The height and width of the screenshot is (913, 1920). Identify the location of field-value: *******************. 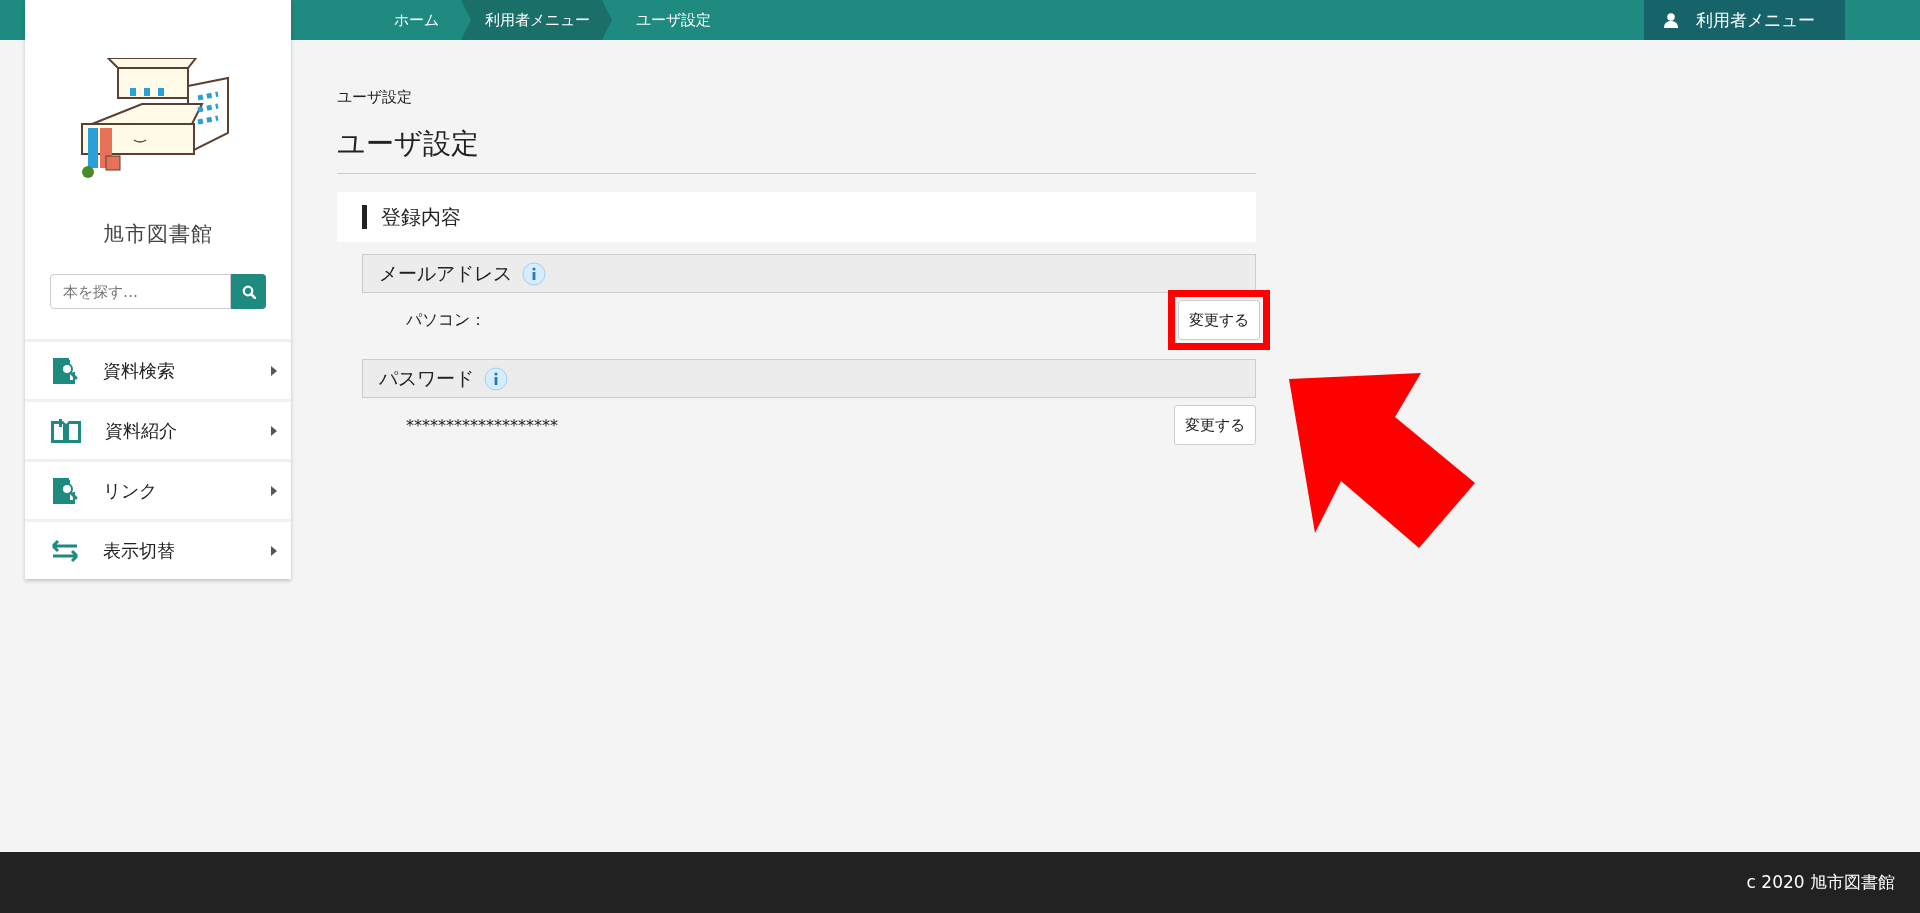
(482, 425).